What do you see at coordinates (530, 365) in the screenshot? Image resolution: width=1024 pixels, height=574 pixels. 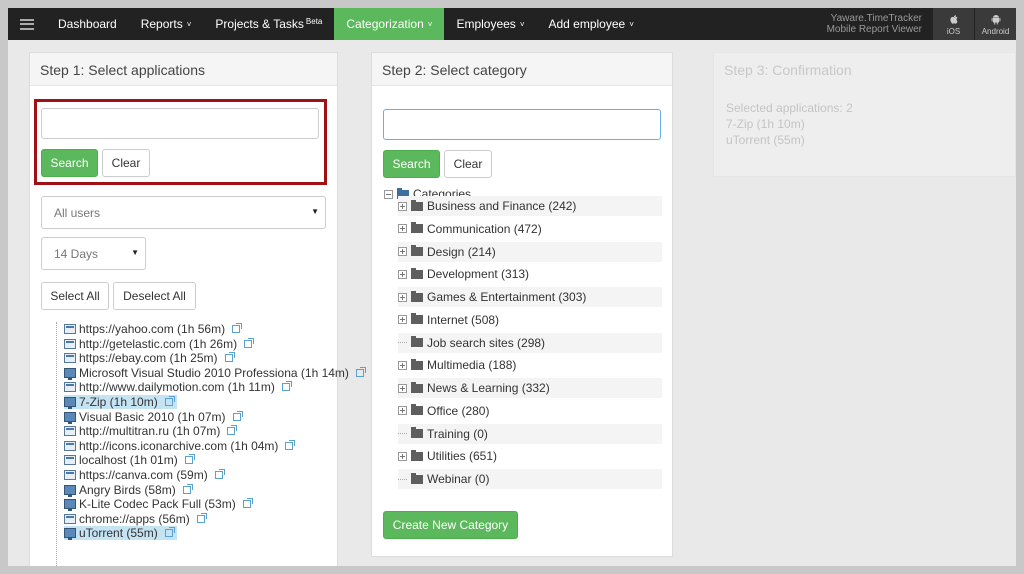 I see `category-item: Multimedia (188)` at bounding box center [530, 365].